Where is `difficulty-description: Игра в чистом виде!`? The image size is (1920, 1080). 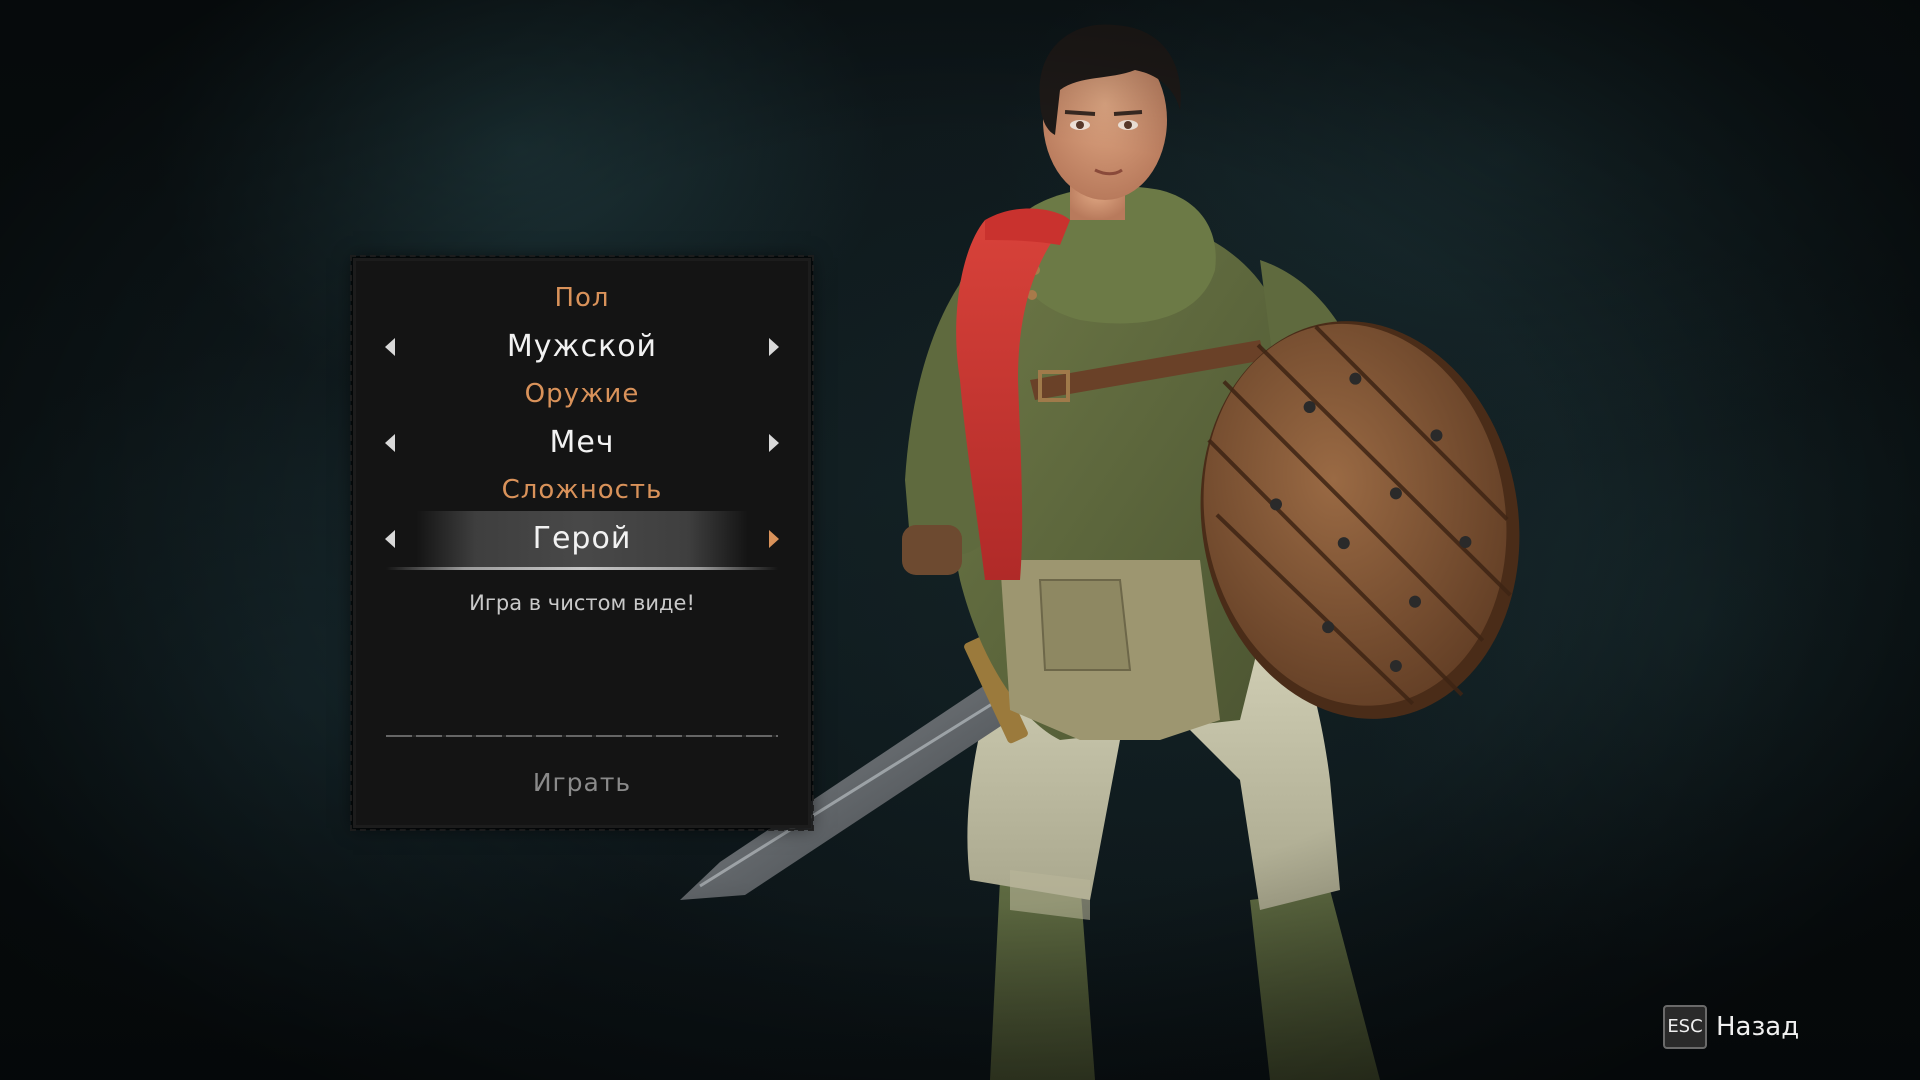
difficulty-description: Игра в чистом виде! is located at coordinates (582, 603).